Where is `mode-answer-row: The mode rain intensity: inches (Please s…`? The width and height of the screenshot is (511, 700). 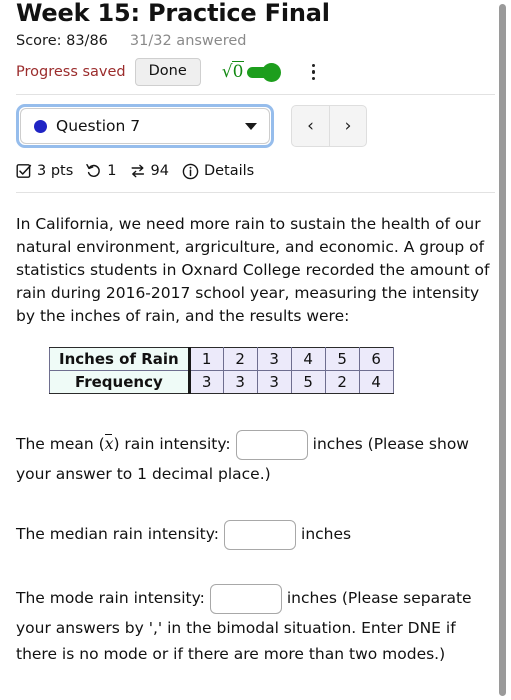
mode-answer-row: The mode rain intensity: inches (Please s… is located at coordinates (255, 624).